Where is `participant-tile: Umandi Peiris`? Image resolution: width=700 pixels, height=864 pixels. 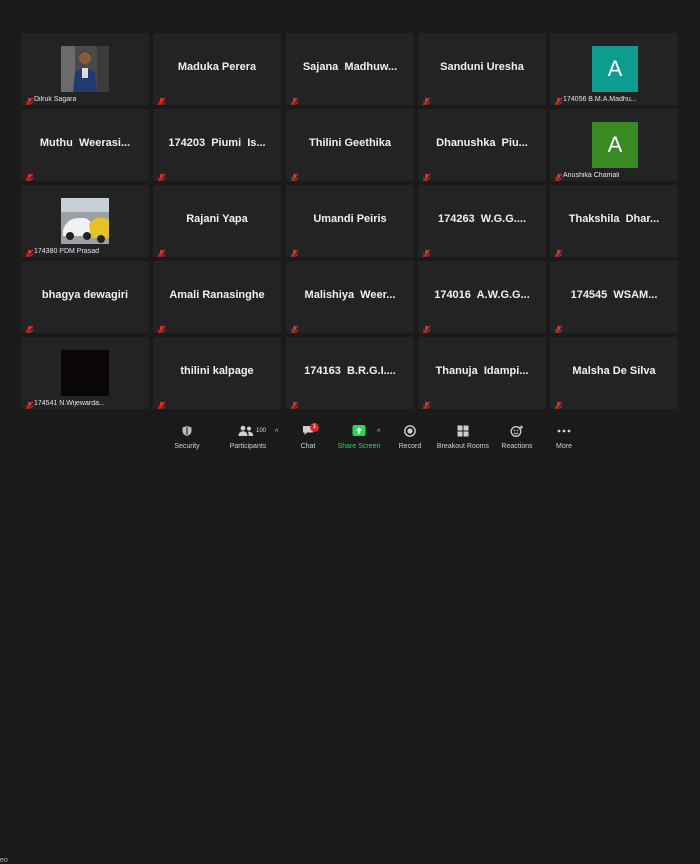 participant-tile: Umandi Peiris is located at coordinates (350, 221).